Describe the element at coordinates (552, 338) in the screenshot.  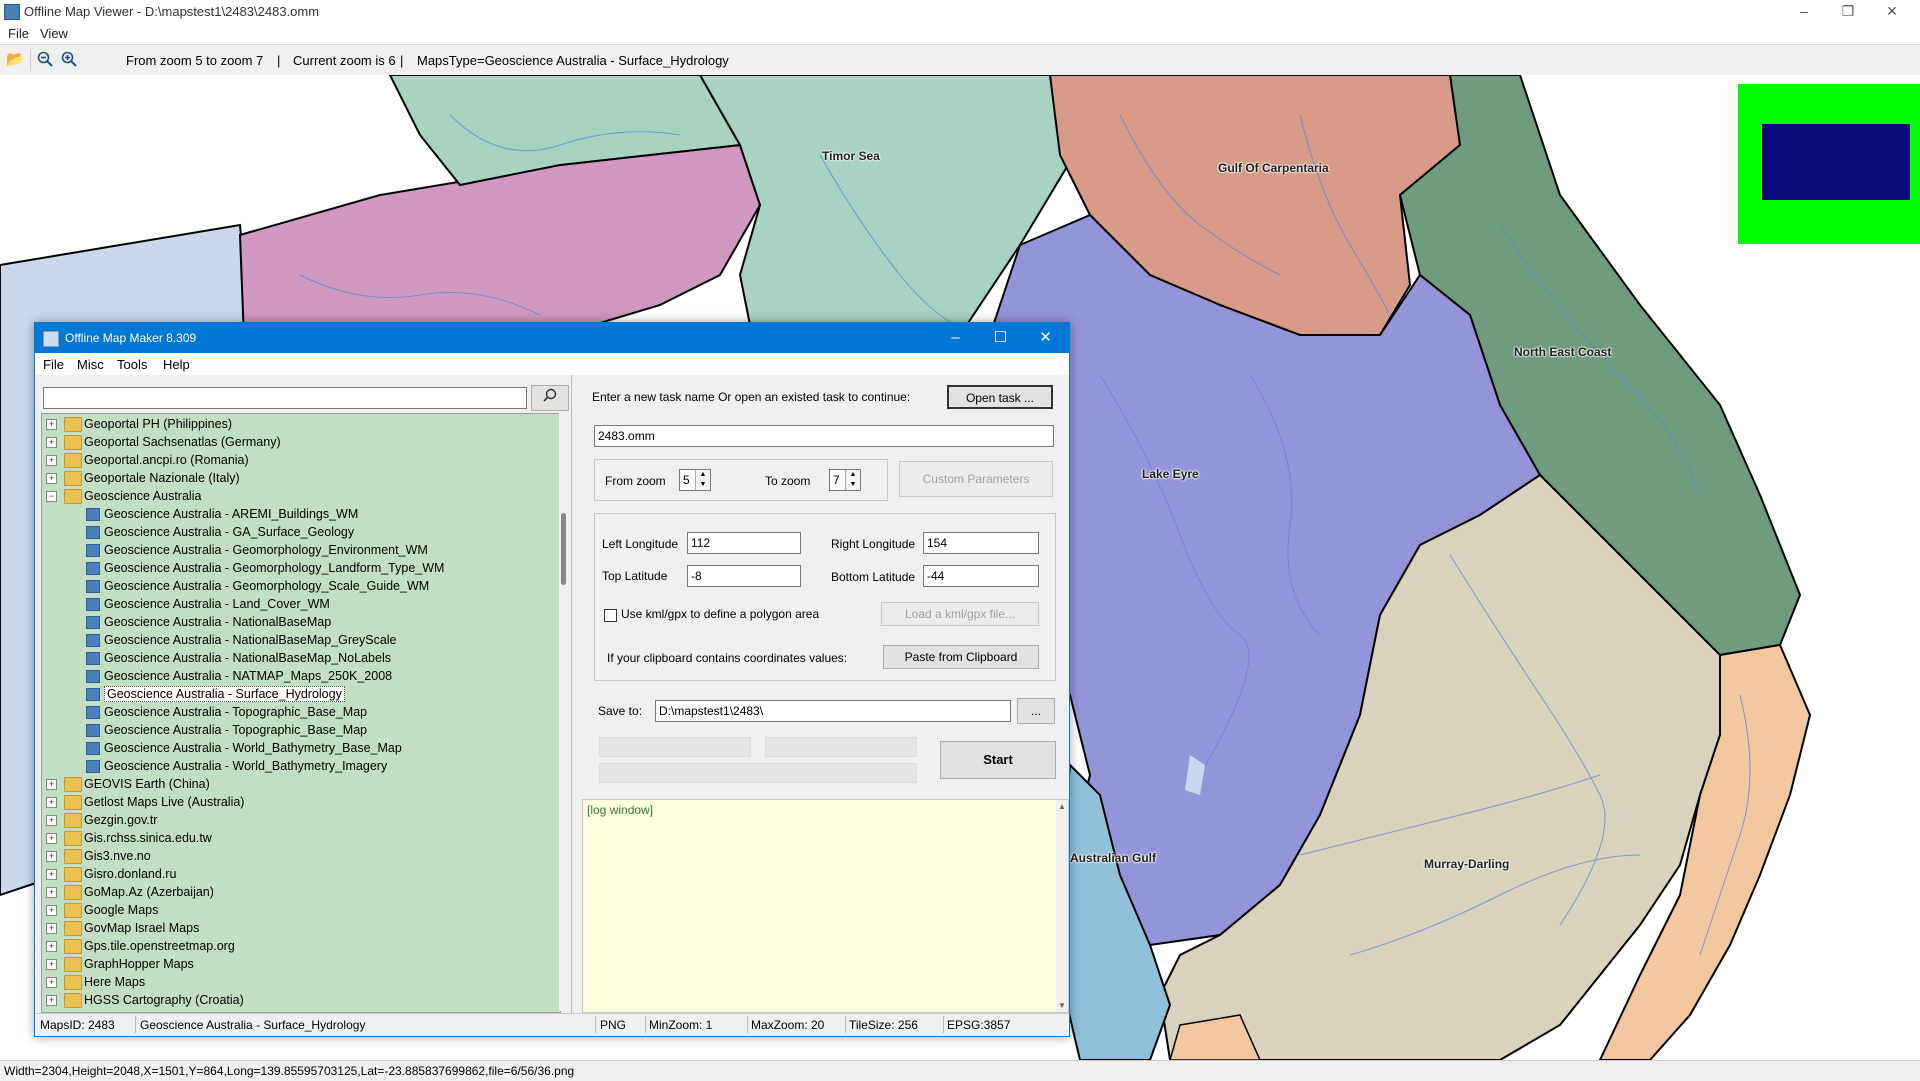
I see `dialog-titlebar: Offline Map Maker 8.309 – ☐ ✕` at that location.